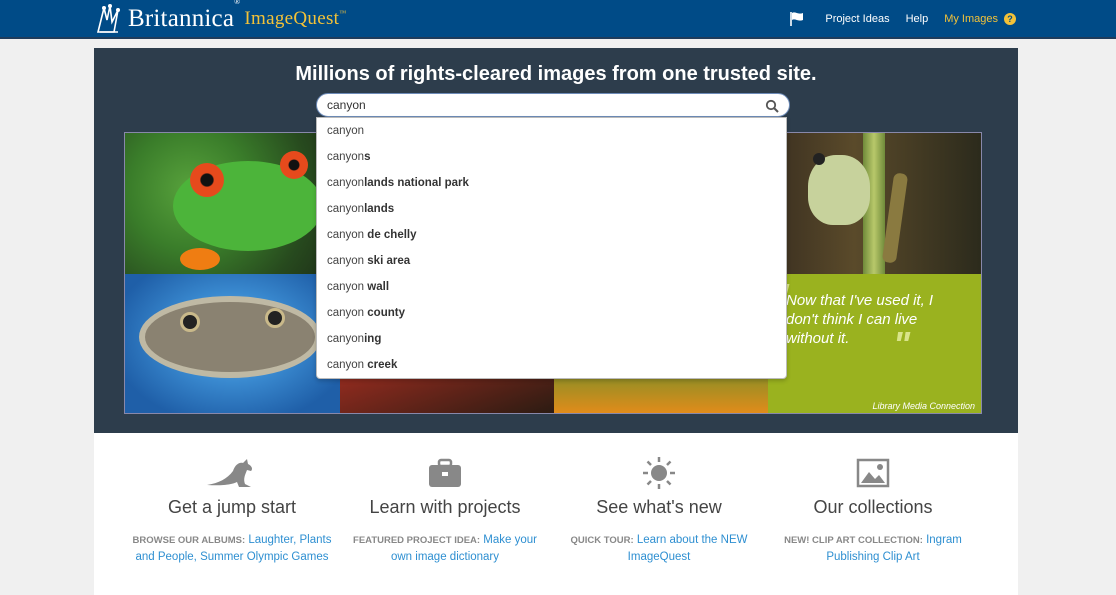 The height and width of the screenshot is (595, 1116). Describe the element at coordinates (688, 548) in the screenshot. I see `quick-tour-link: Learn about the NEW ImageQuest` at that location.